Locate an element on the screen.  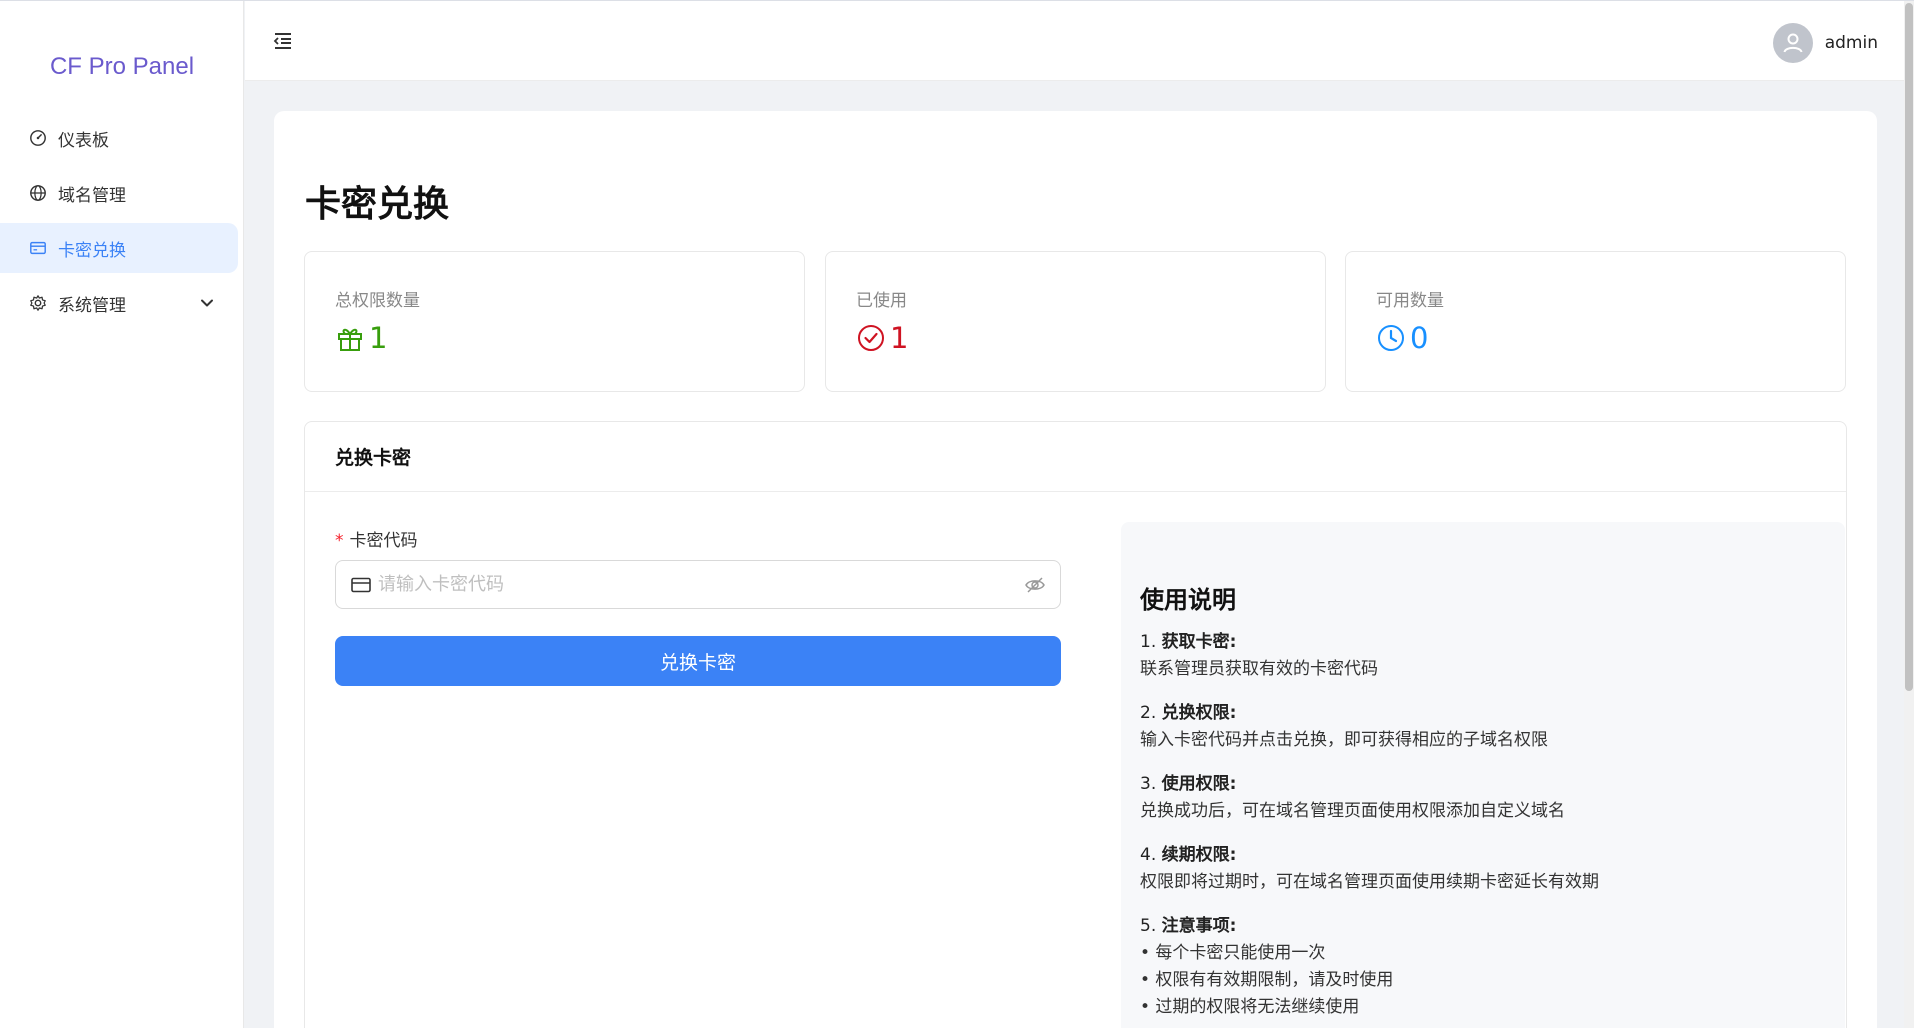
sidebar-item-card-redeem: 卡密兑换 is located at coordinates (119, 248).